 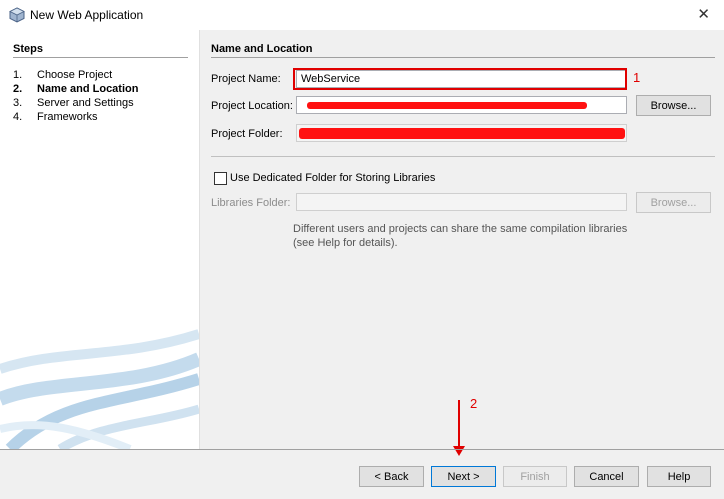 I want to click on dedicated-folder-checkbox, so click(x=220, y=178).